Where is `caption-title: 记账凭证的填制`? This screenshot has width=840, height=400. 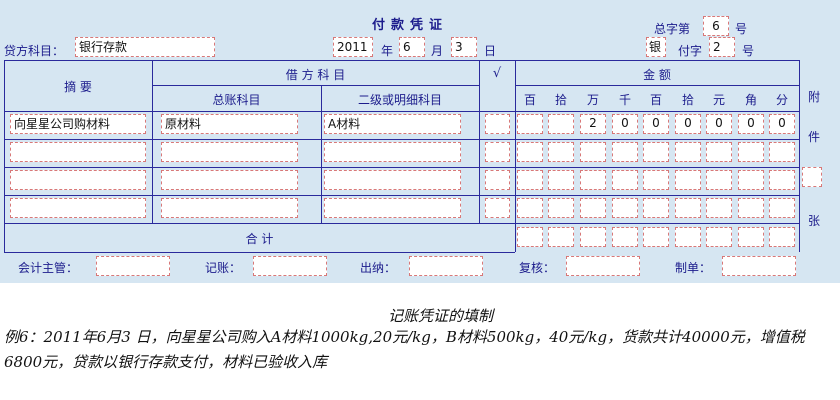
caption-title: 记账凭证的填制 is located at coordinates (441, 316).